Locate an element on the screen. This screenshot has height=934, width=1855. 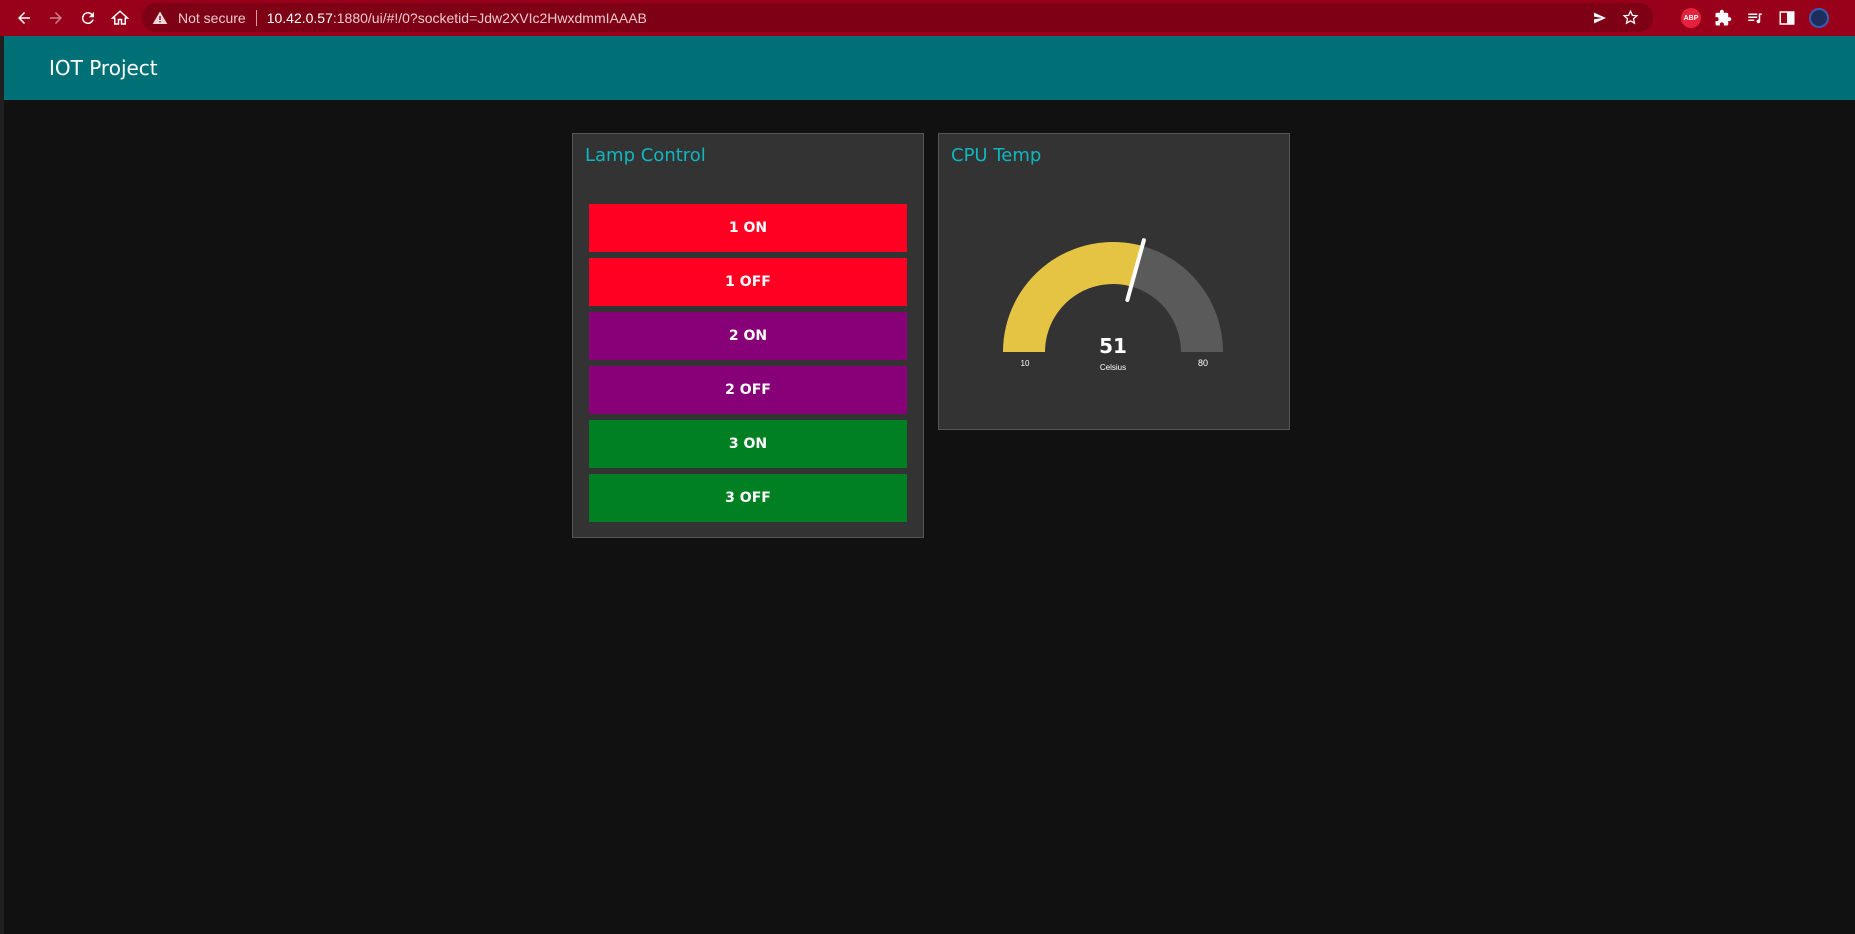
address-divider is located at coordinates (256, 17).